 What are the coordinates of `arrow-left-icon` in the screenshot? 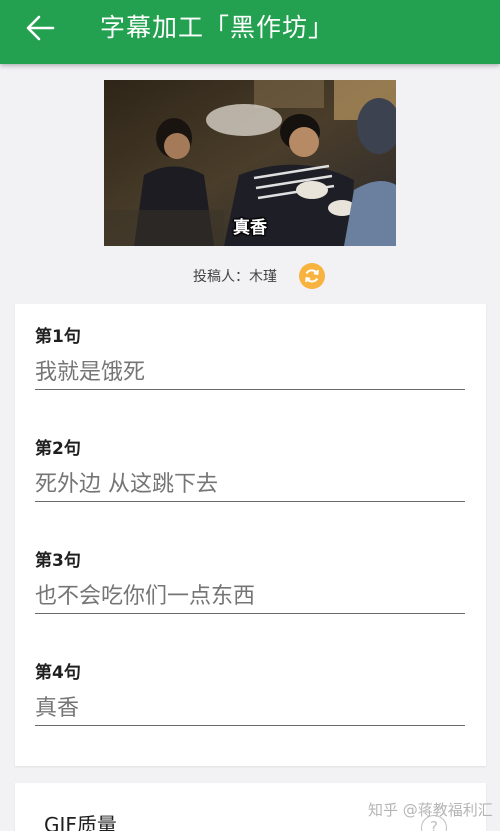 It's located at (40, 28).